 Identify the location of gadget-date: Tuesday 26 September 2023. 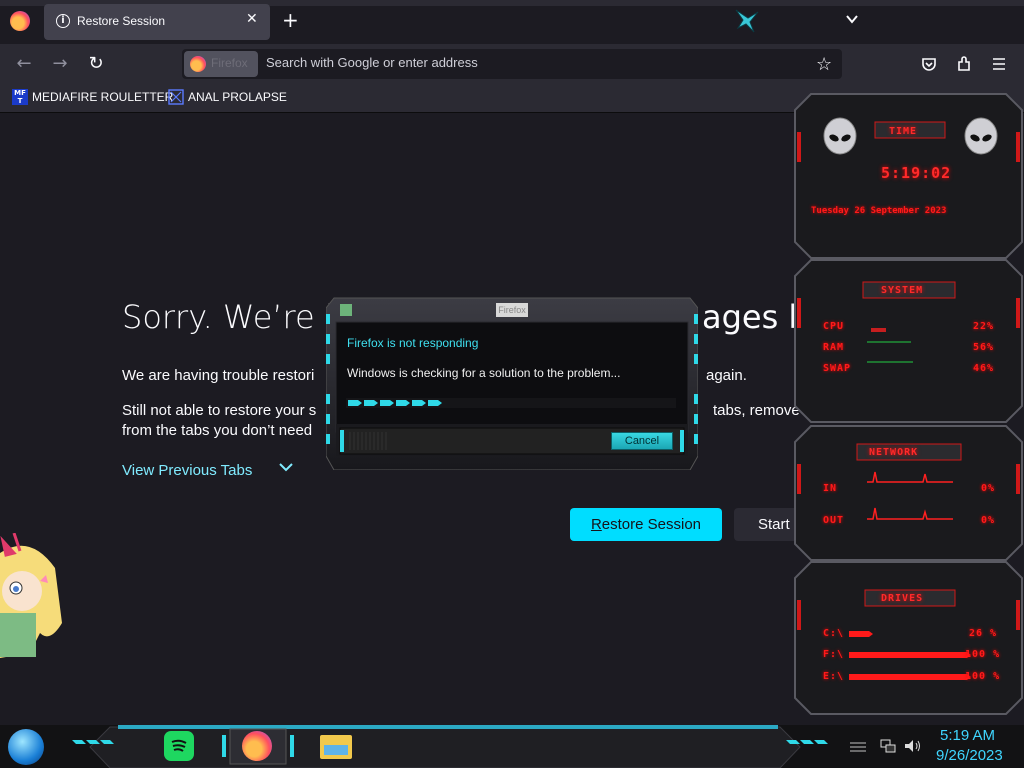
(879, 211).